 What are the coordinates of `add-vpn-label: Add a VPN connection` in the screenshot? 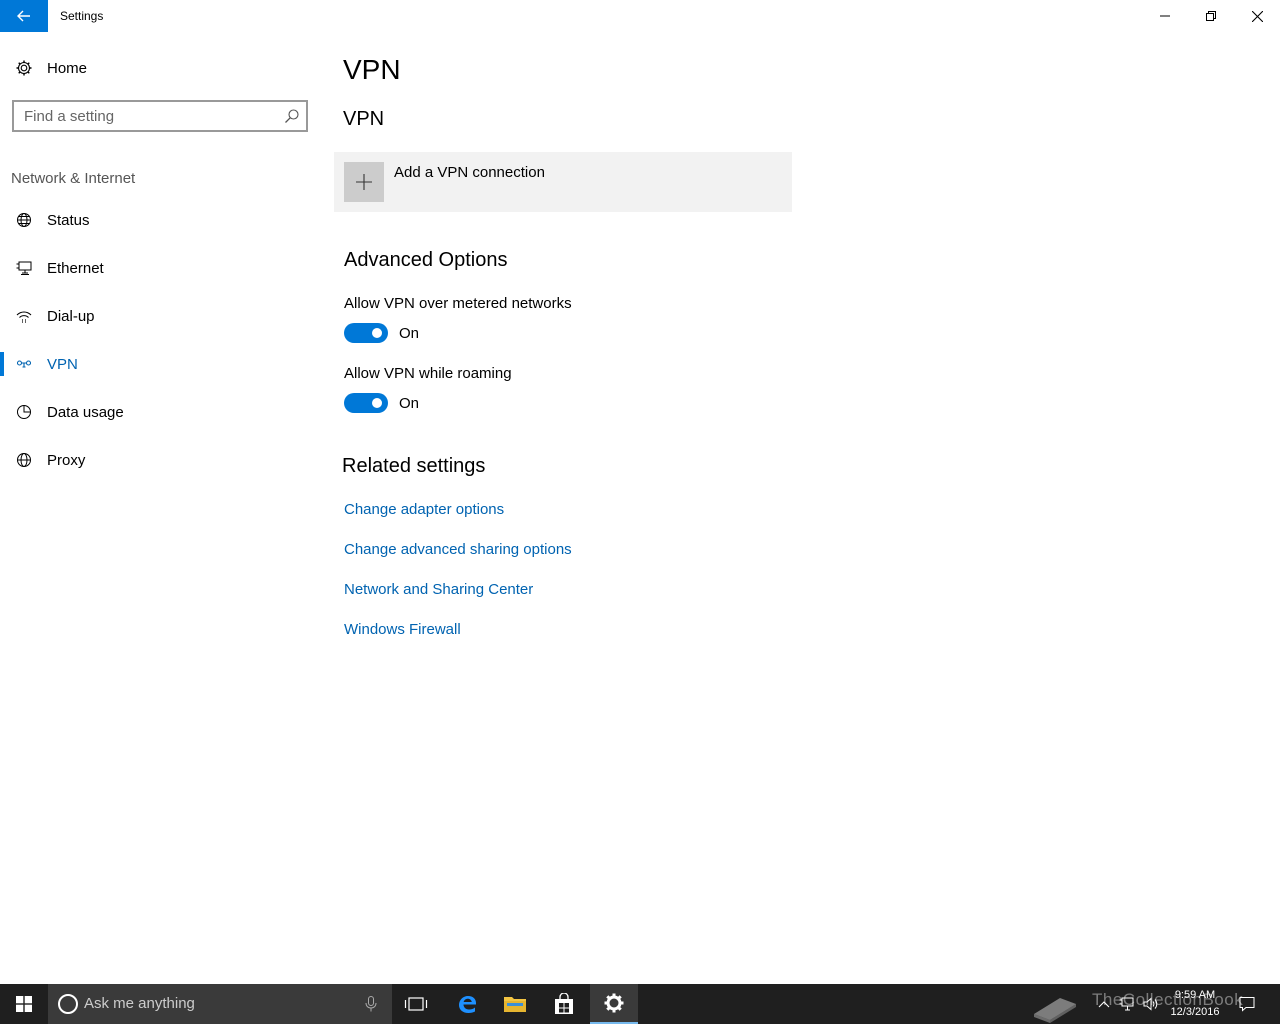 It's located at (469, 172).